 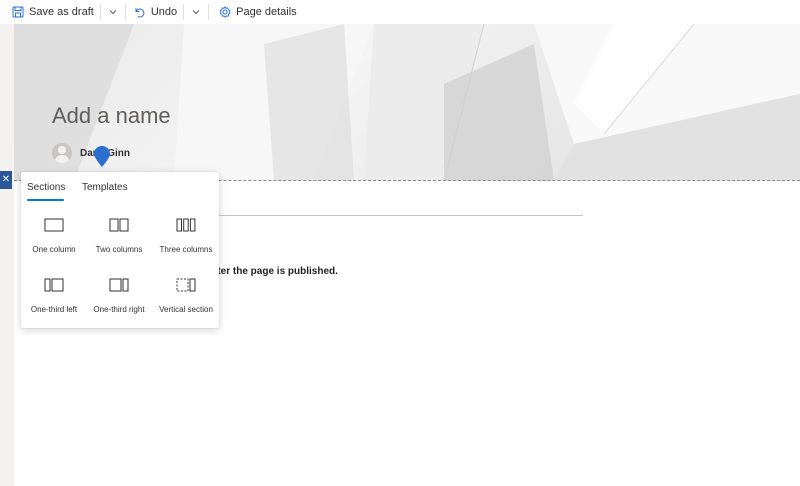 What do you see at coordinates (62, 153) in the screenshot?
I see `avatar` at bounding box center [62, 153].